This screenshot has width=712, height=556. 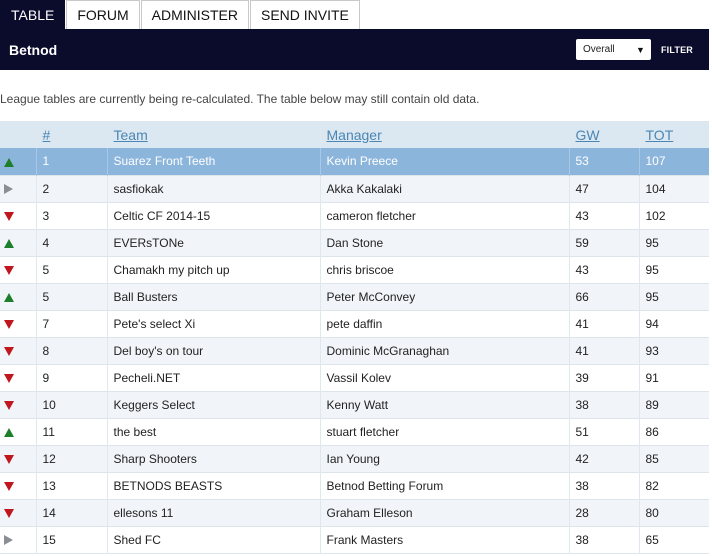 I want to click on table-row: 7 Pete's select Xi pete daffin 41 94, so click(x=354, y=323).